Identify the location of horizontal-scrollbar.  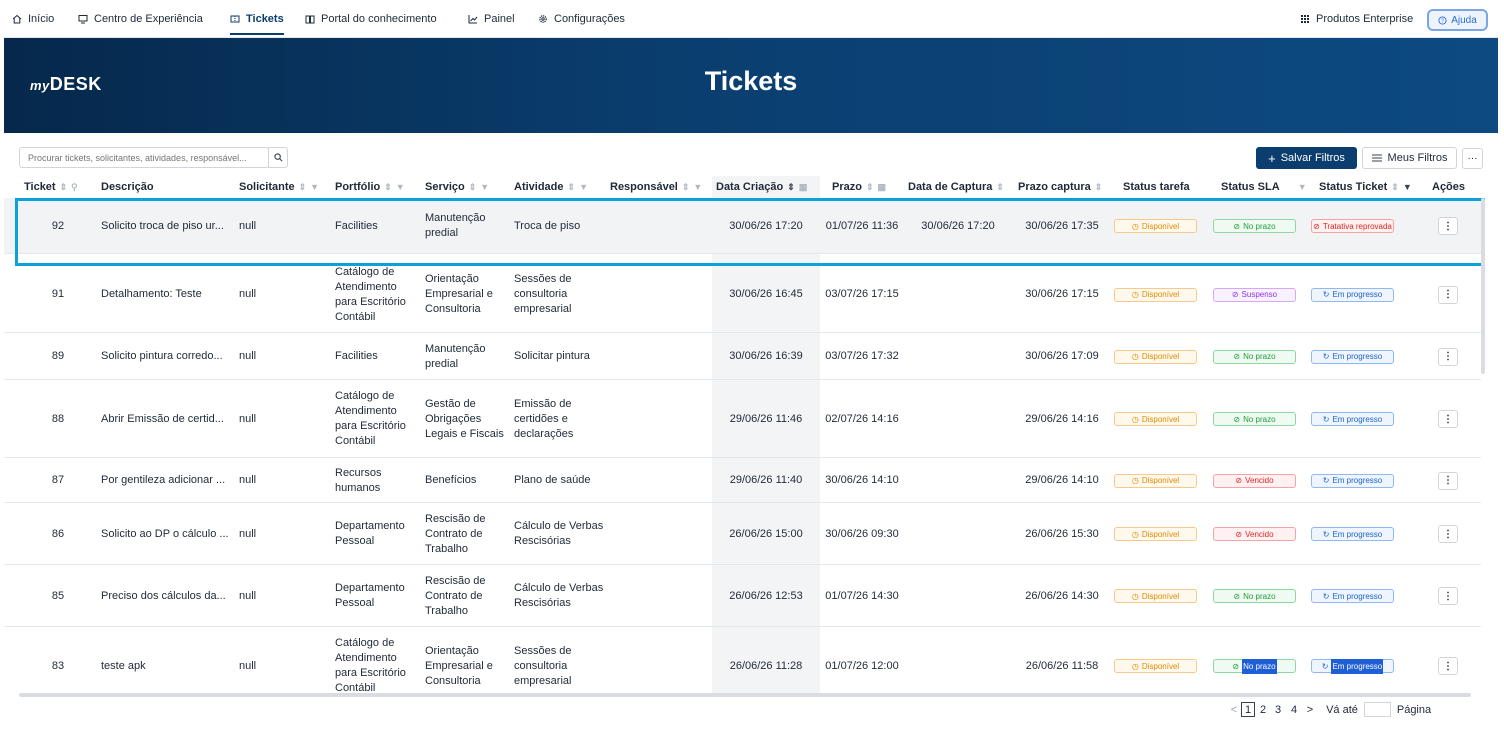
(745, 695).